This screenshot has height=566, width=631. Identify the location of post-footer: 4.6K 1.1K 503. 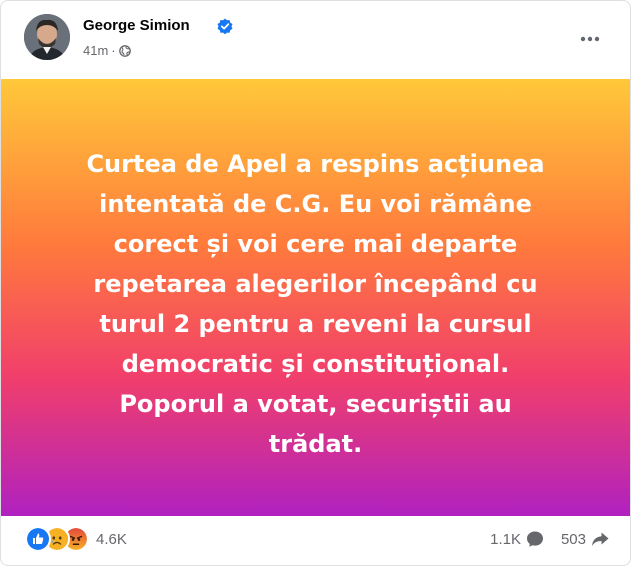
(315, 540).